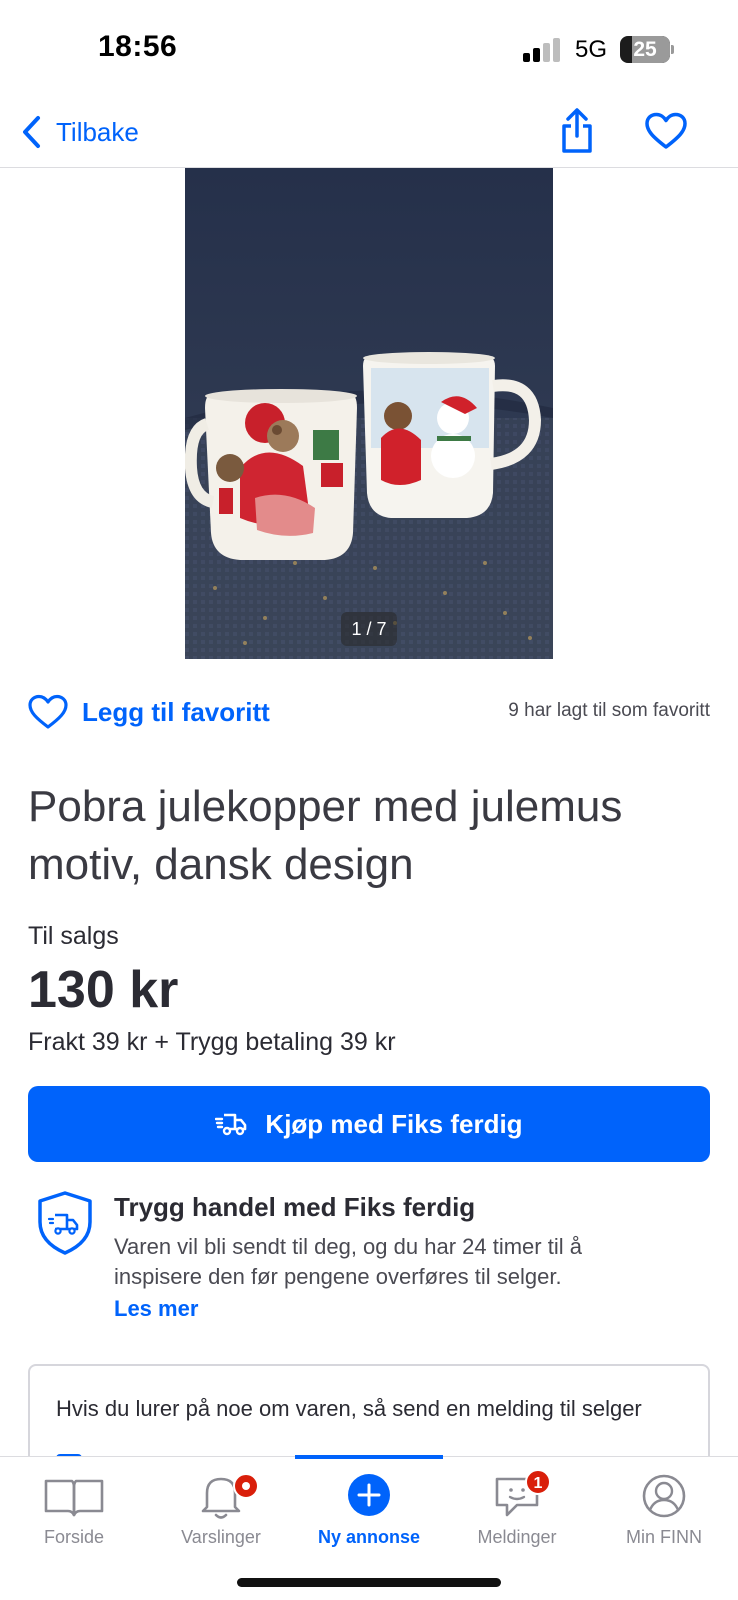 The width and height of the screenshot is (738, 1600). Describe the element at coordinates (591, 49) in the screenshot. I see `network-type: 5G` at that location.